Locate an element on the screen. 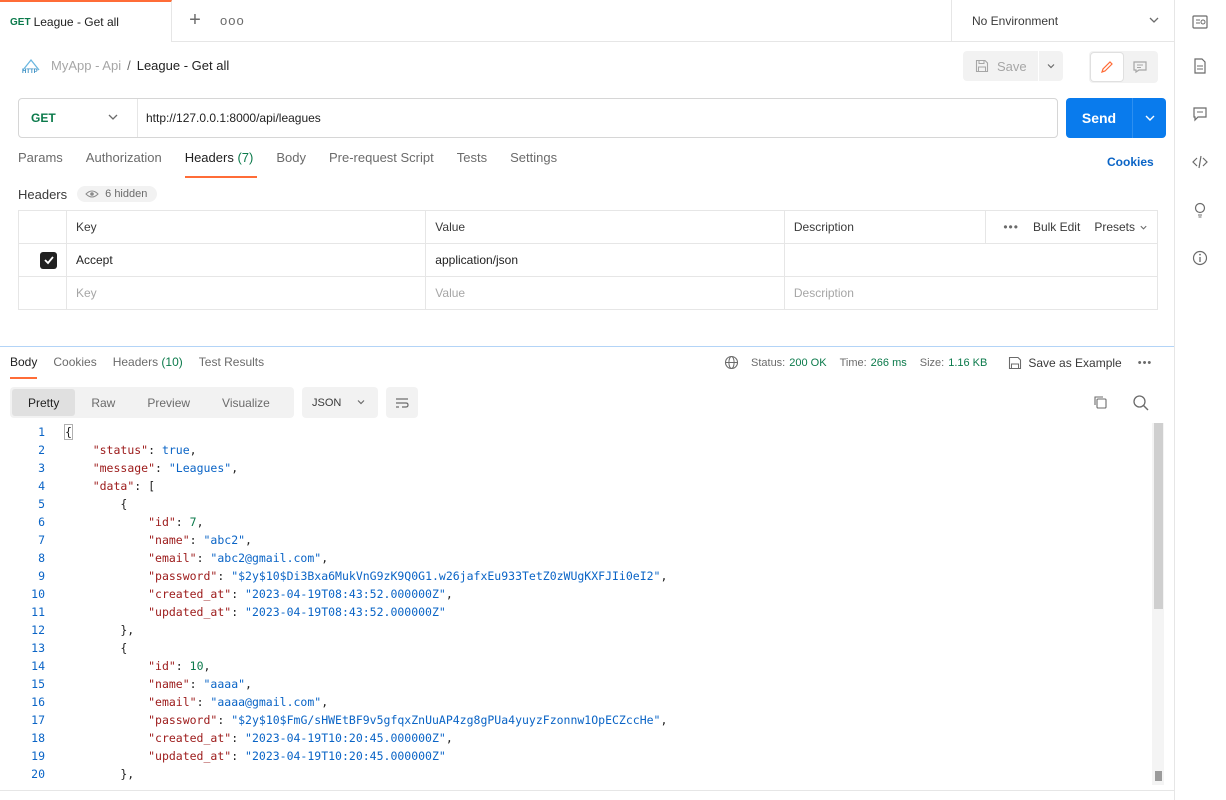  chevron-down-icon is located at coordinates (1154, 20).